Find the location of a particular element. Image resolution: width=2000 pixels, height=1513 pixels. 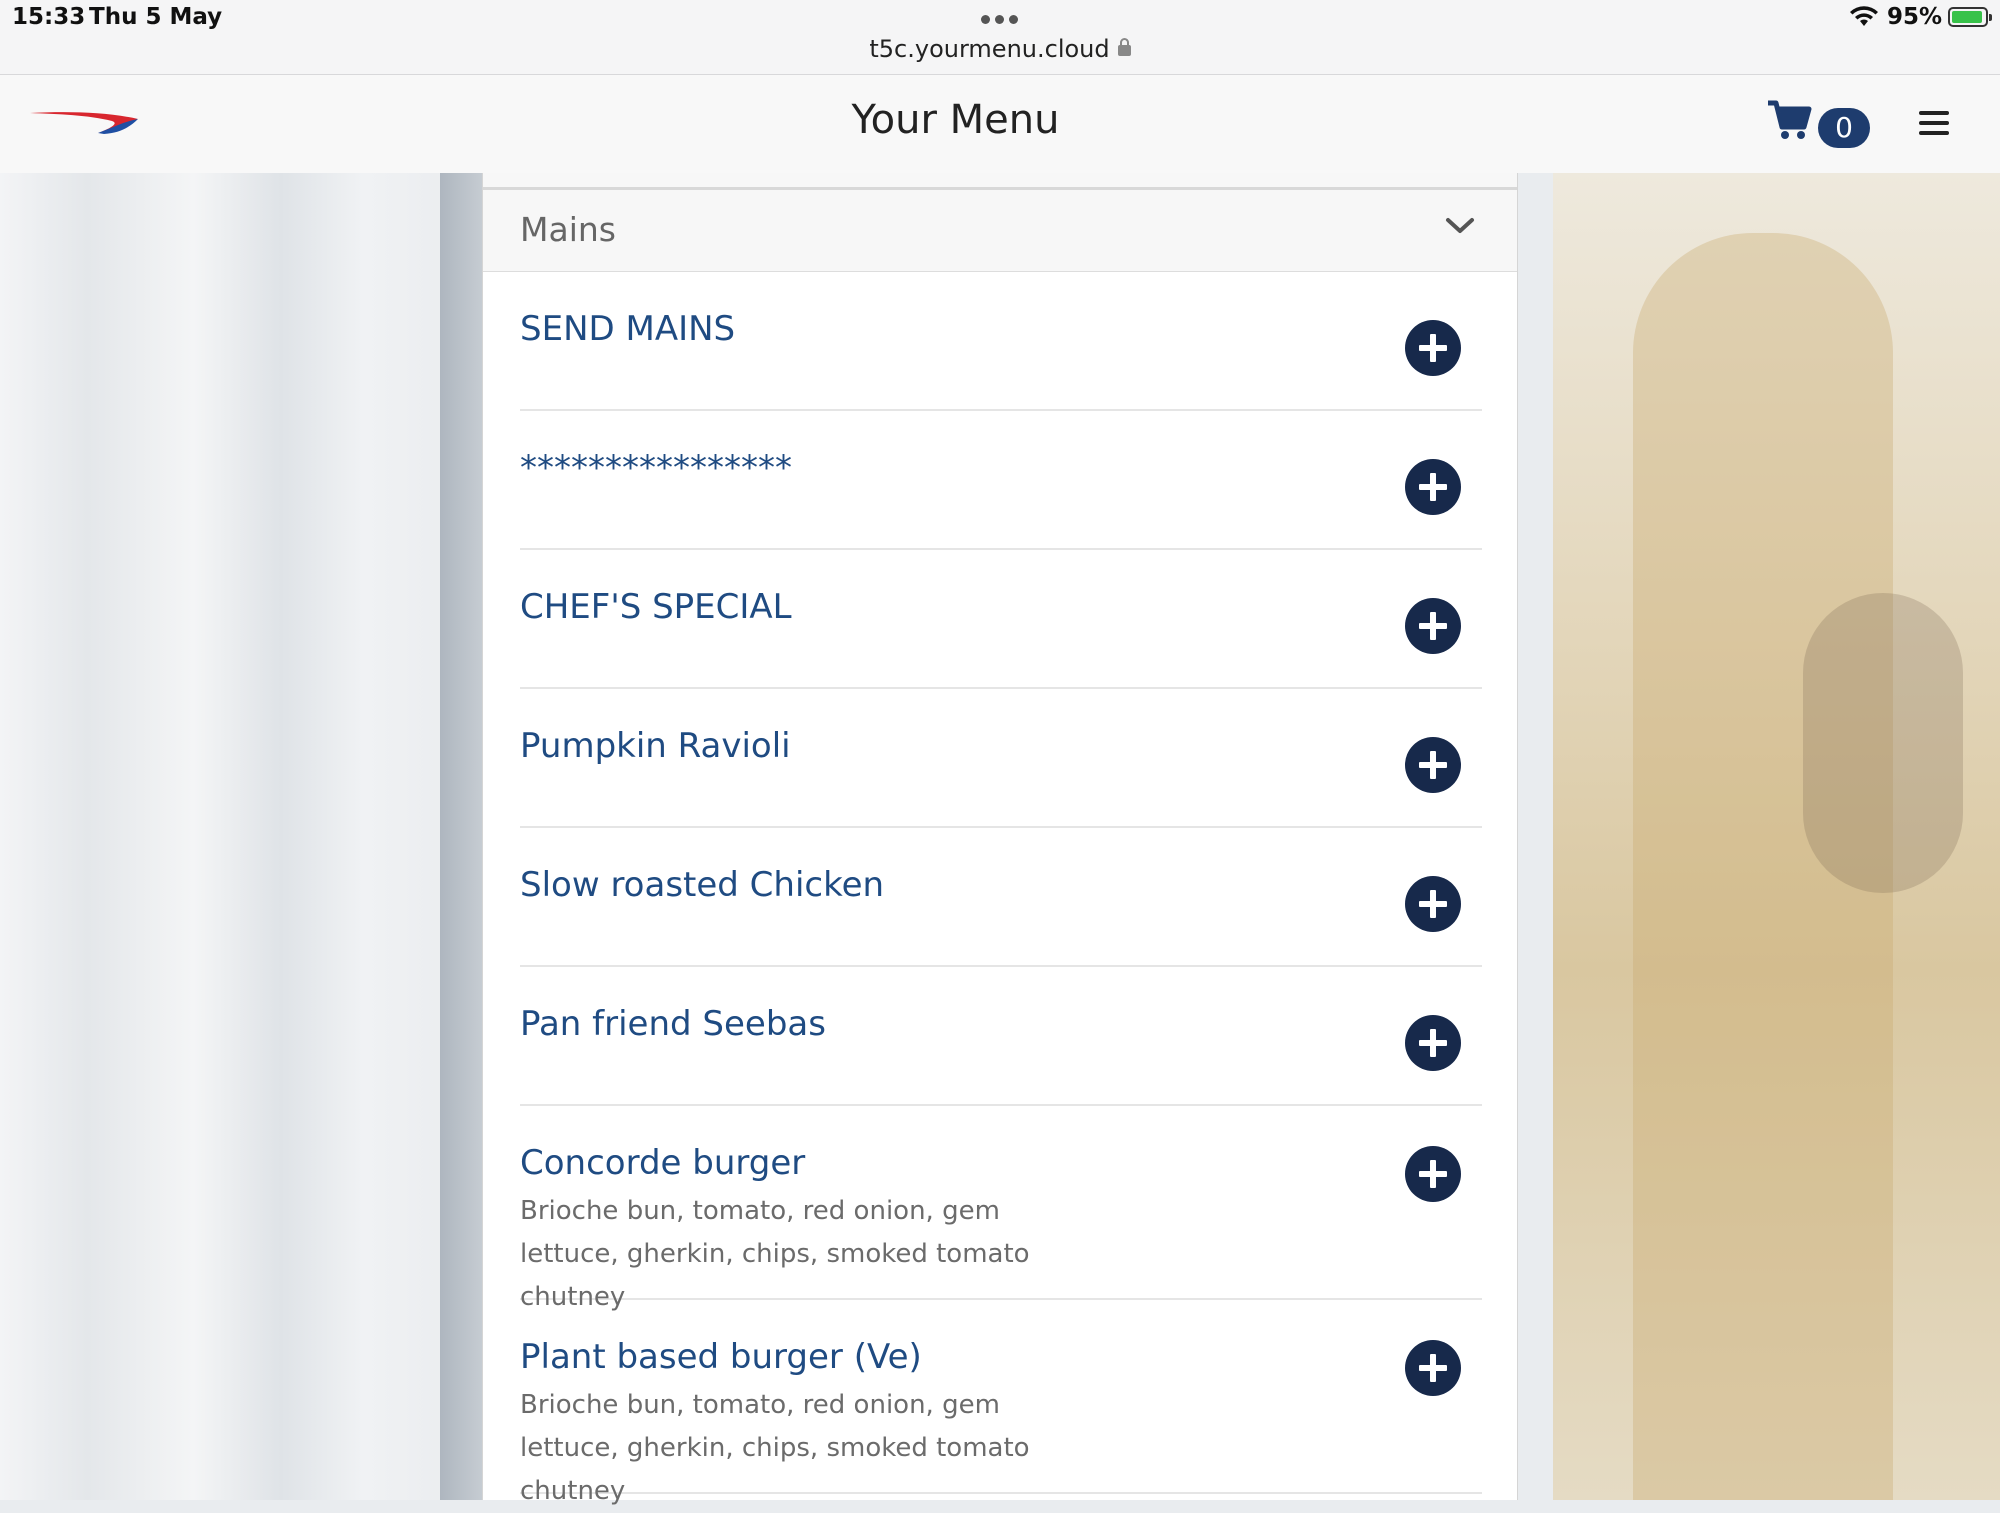

item-name: **************** is located at coordinates (656, 468).